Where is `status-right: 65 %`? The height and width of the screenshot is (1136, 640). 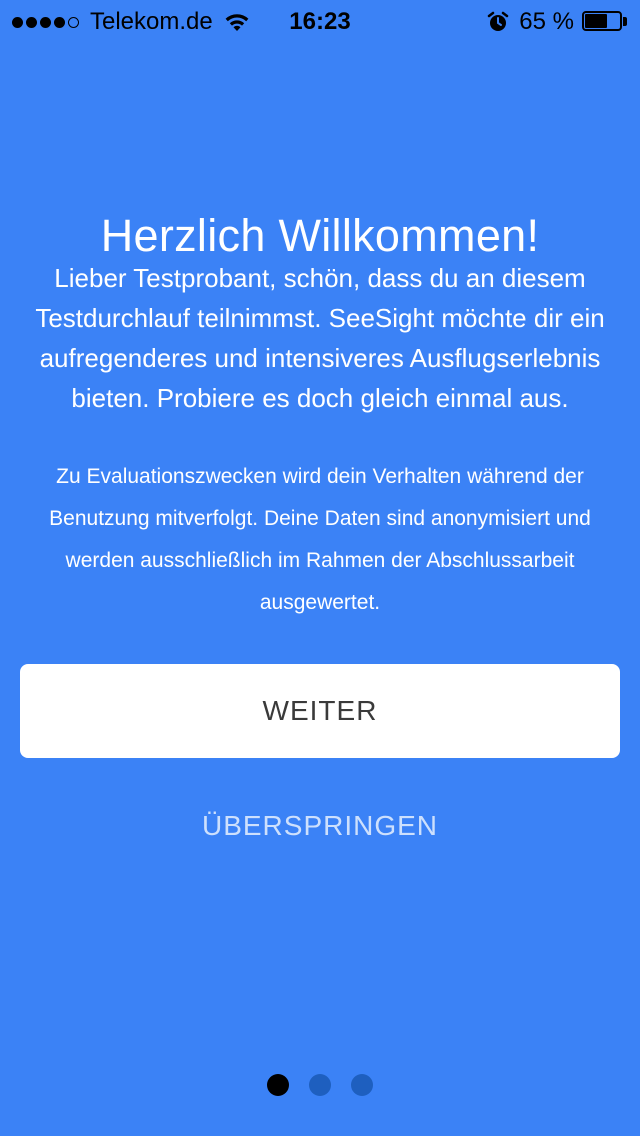
status-right: 65 % is located at coordinates (557, 22).